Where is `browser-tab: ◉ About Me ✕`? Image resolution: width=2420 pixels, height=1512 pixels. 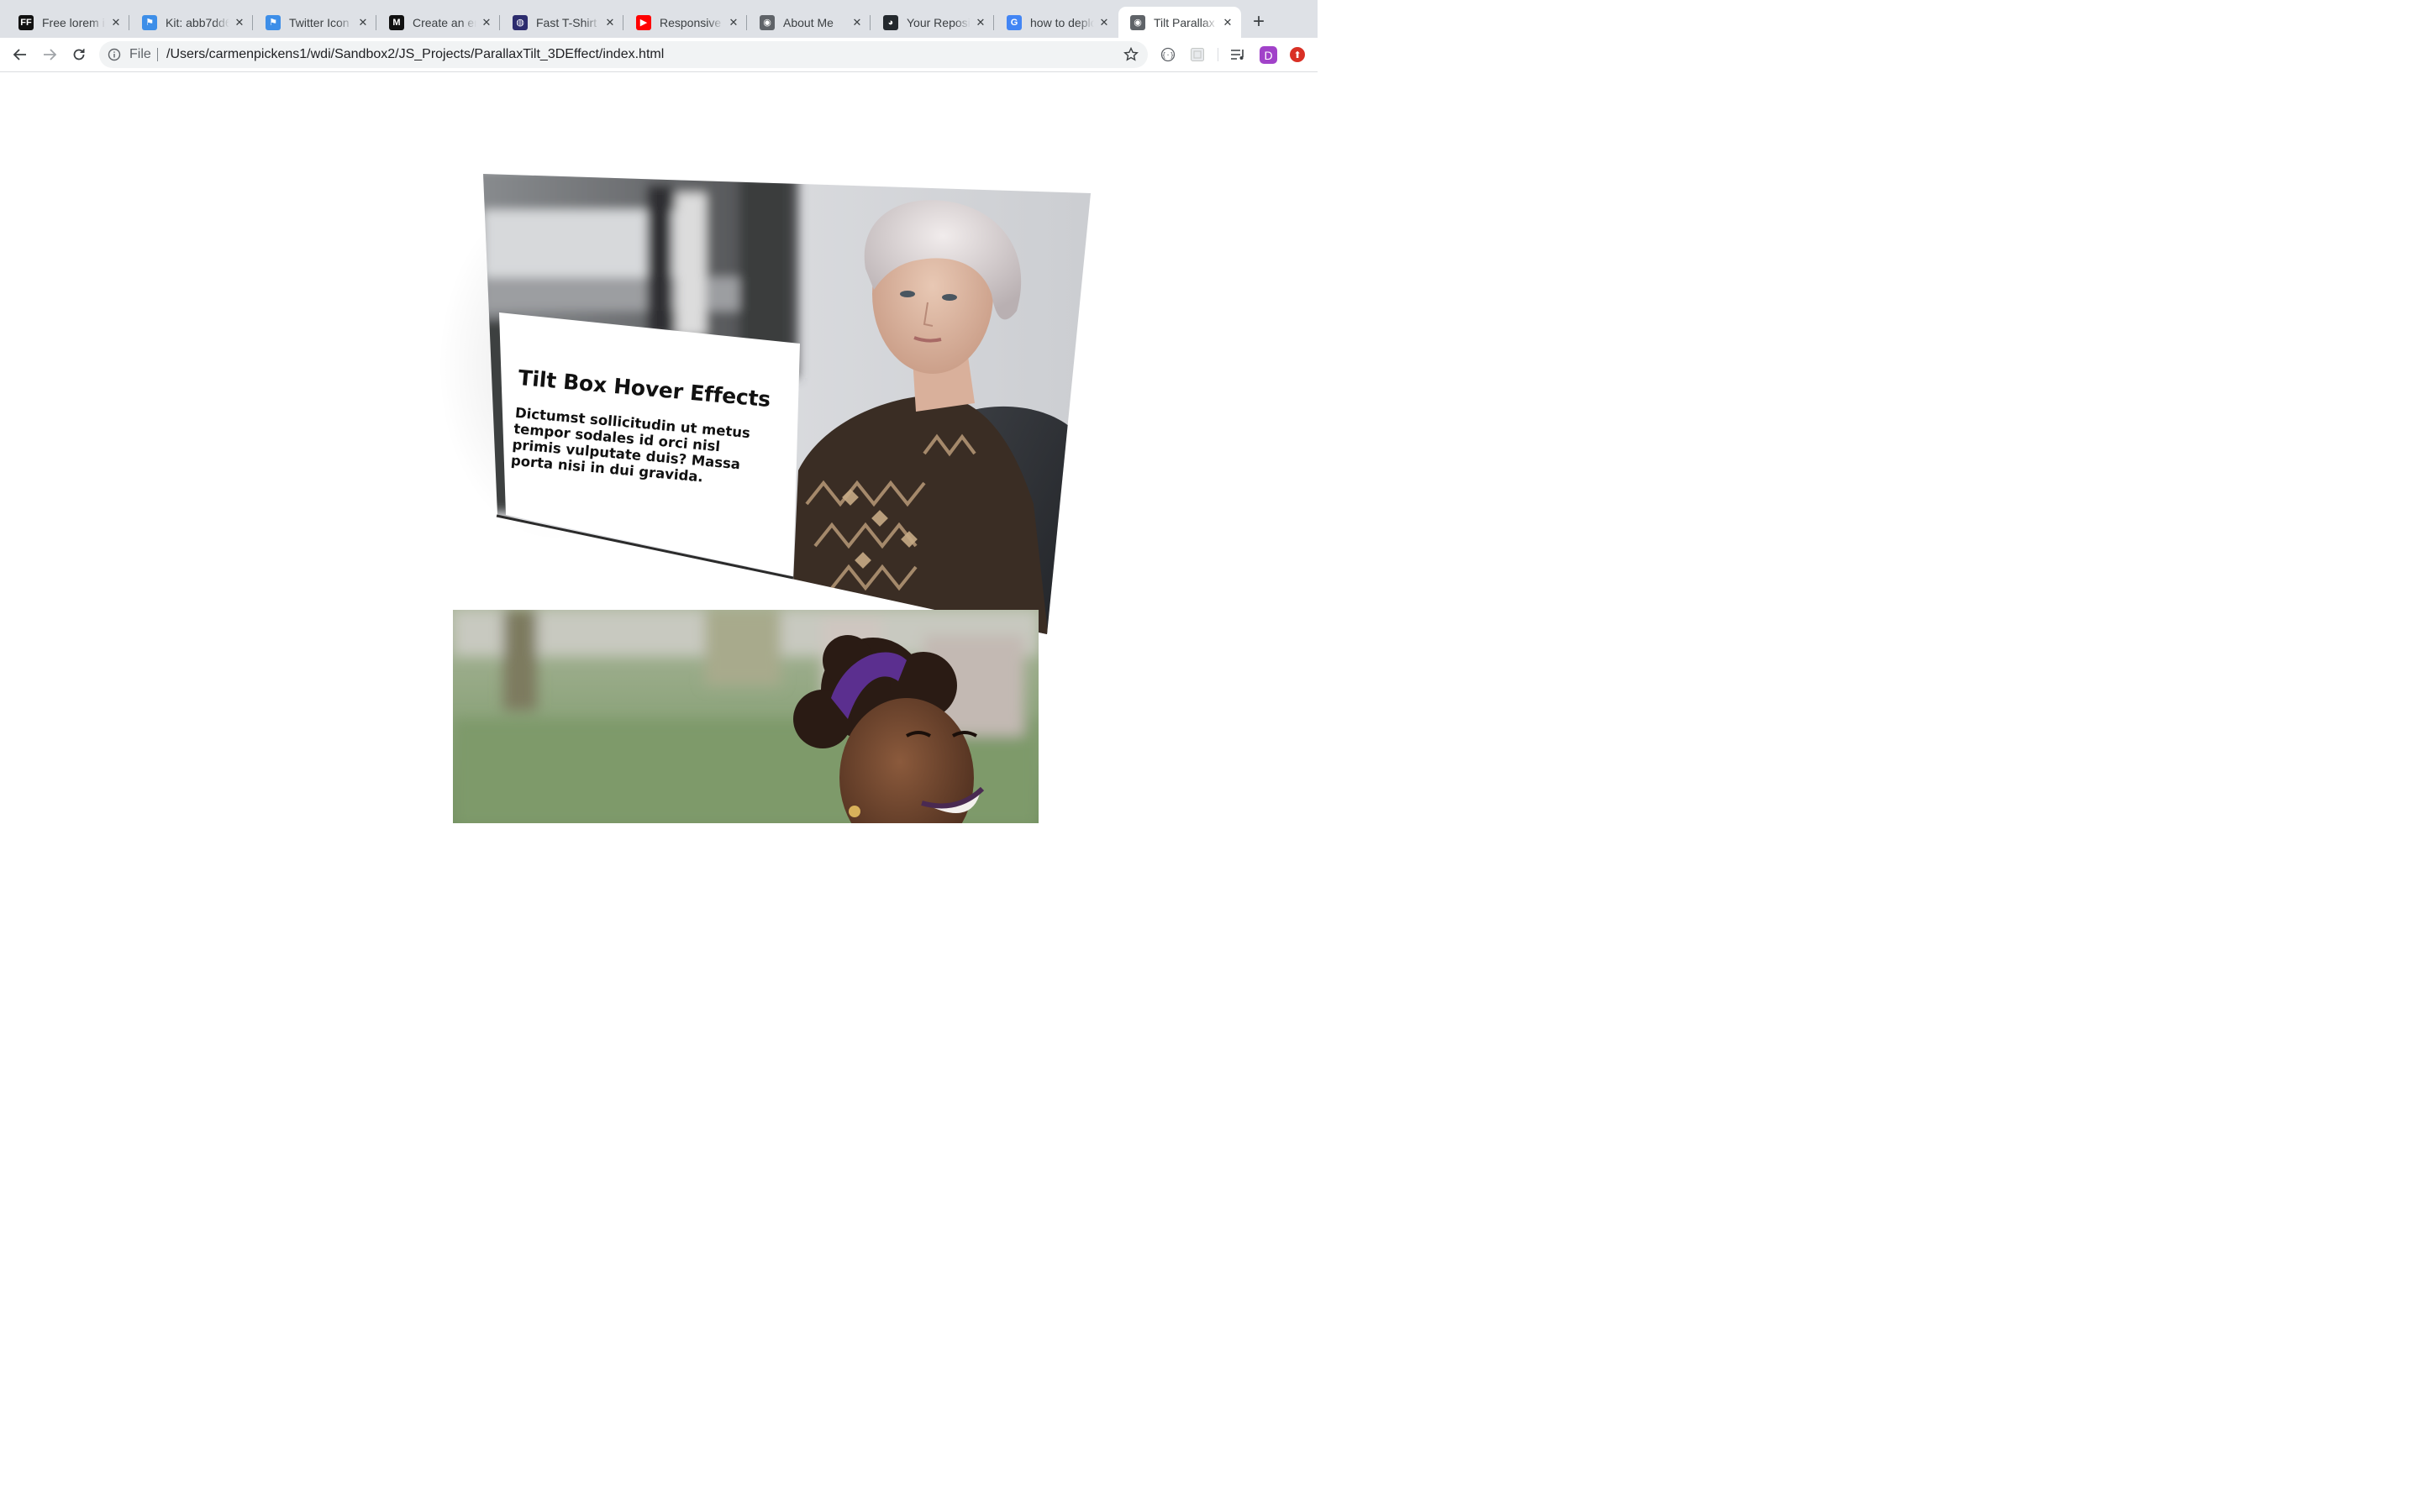
browser-tab: ◉ About Me ✕ is located at coordinates (810, 22).